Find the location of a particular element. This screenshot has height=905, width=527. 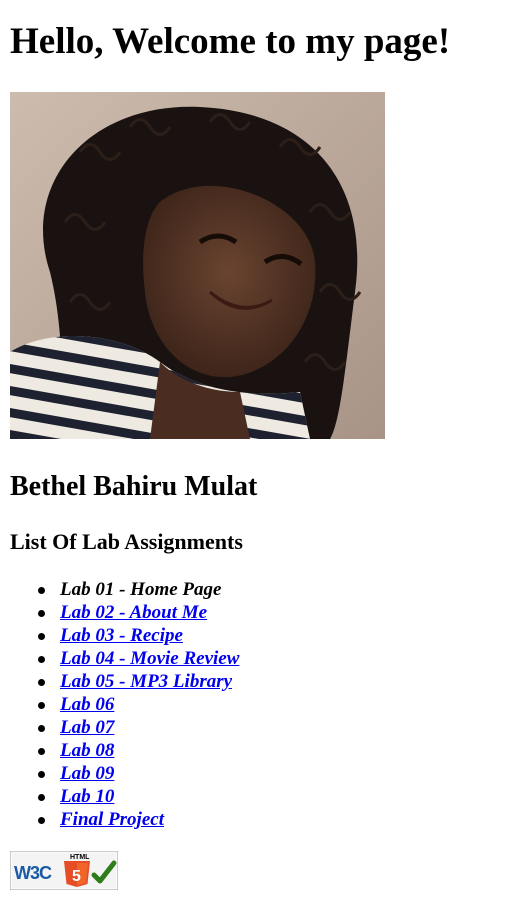

lab-02-link: Lab 02 - About Me is located at coordinates (133, 612).